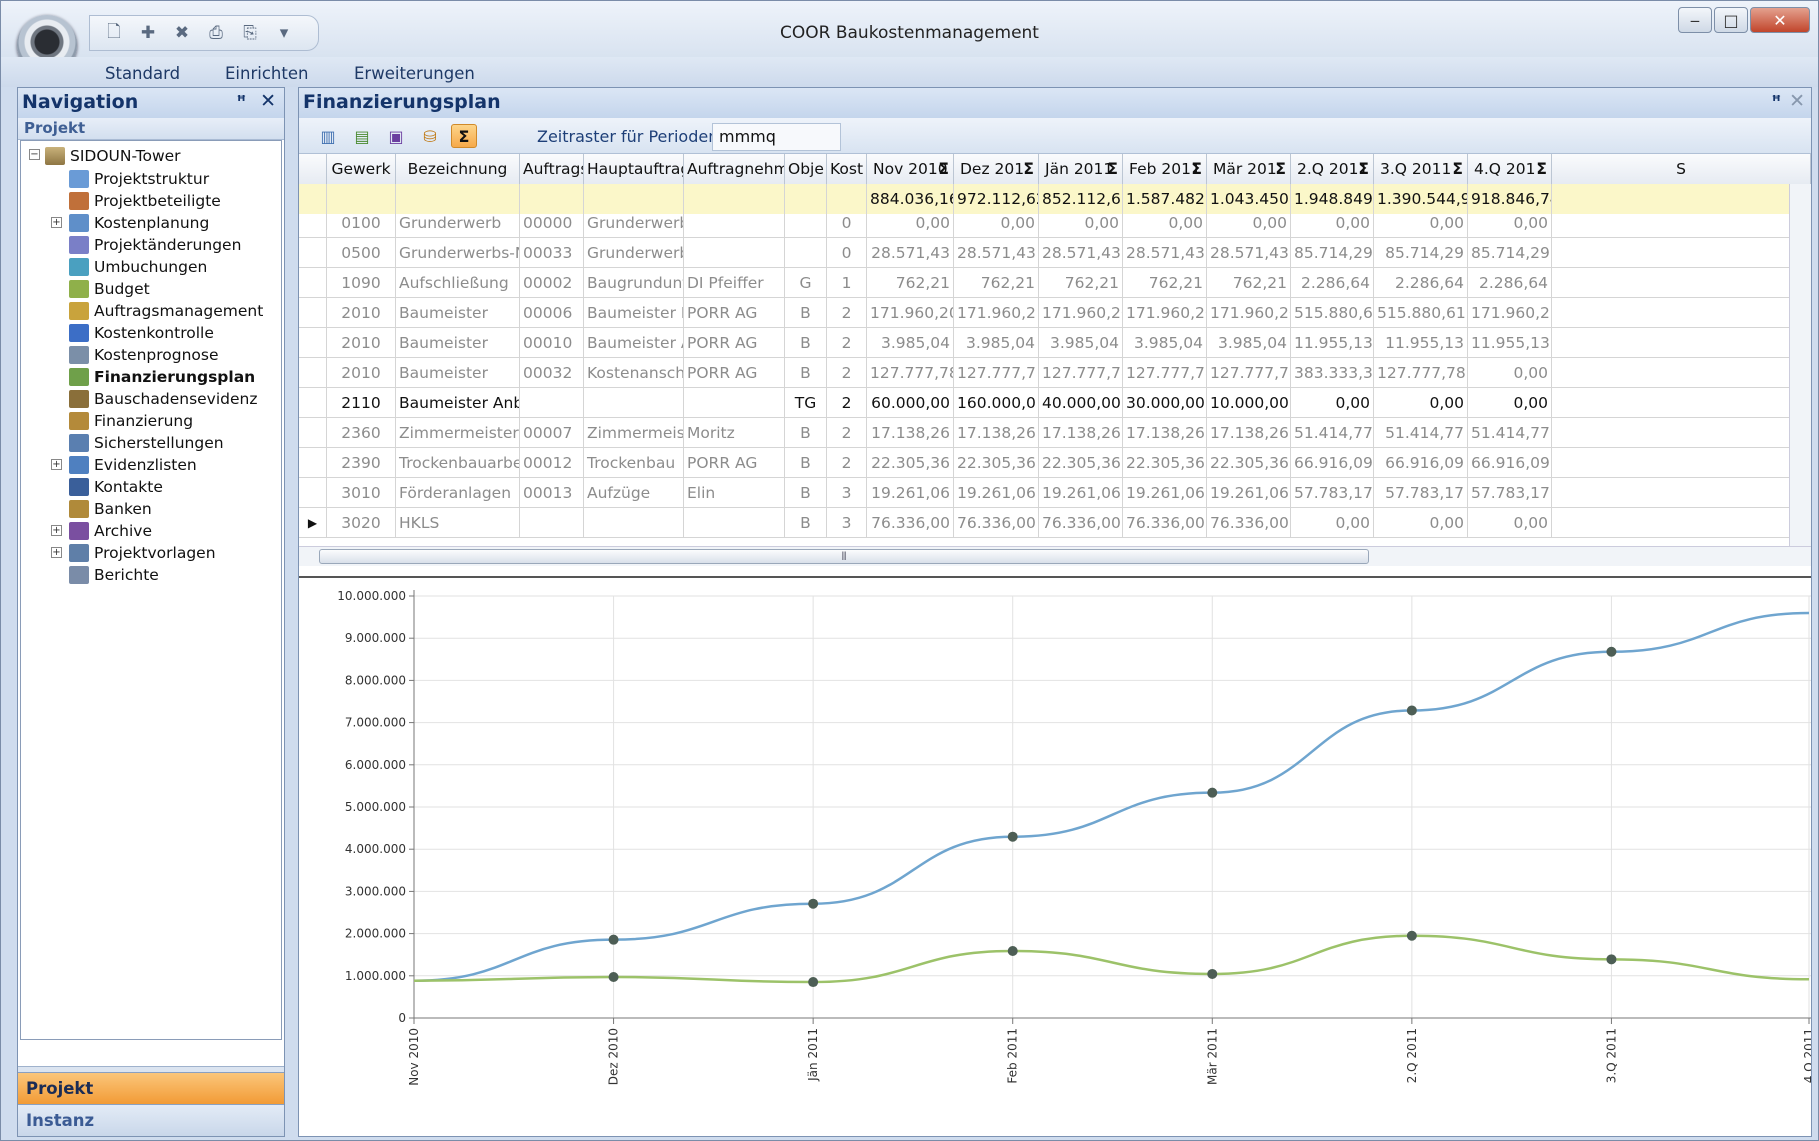 Image resolution: width=1819 pixels, height=1141 pixels. Describe the element at coordinates (361, 403) in the screenshot. I see `grid-cell: 2110` at that location.